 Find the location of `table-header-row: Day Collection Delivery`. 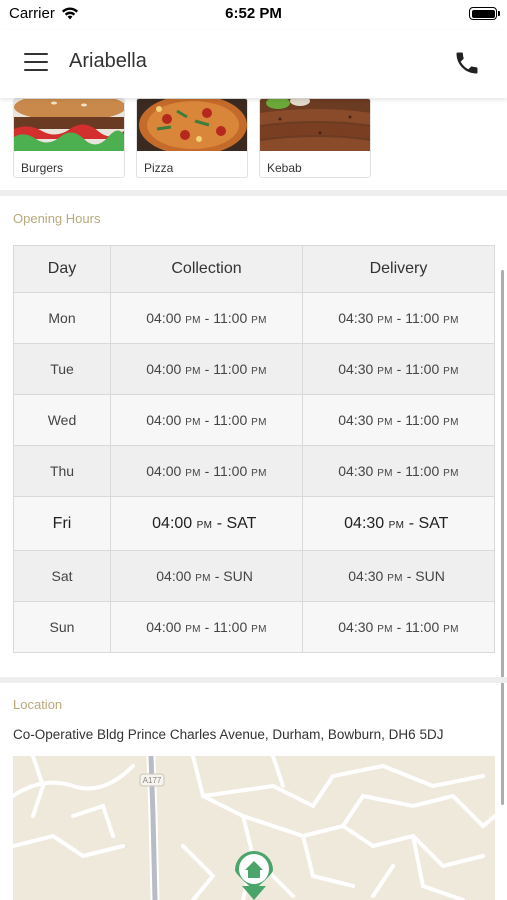

table-header-row: Day Collection Delivery is located at coordinates (254, 269).